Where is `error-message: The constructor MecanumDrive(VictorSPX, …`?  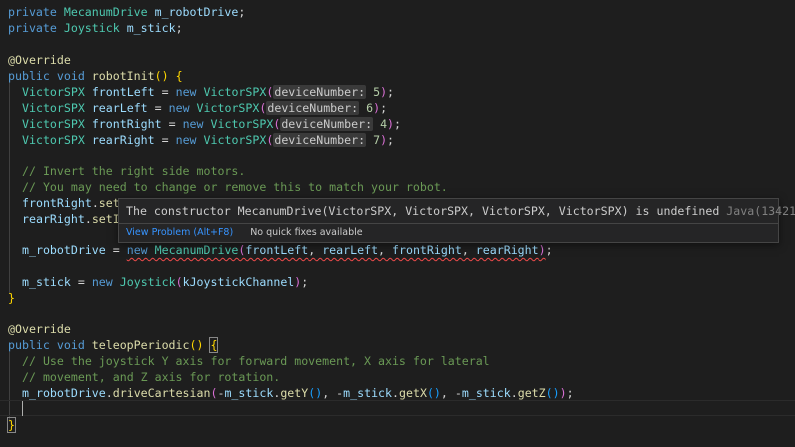 error-message: The constructor MecanumDrive(VictorSPX, … is located at coordinates (460, 211).